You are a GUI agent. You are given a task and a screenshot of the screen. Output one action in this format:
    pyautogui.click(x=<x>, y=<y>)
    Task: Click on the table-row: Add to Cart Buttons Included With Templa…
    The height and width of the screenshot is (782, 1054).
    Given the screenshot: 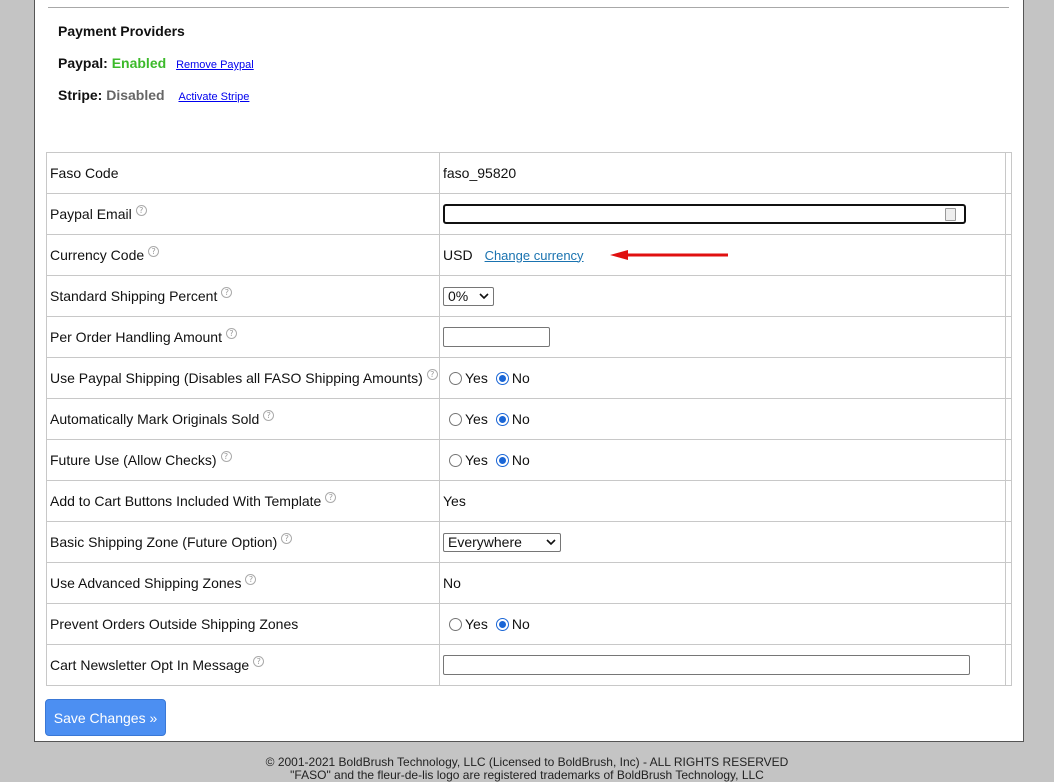 What is the action you would take?
    pyautogui.click(x=529, y=501)
    